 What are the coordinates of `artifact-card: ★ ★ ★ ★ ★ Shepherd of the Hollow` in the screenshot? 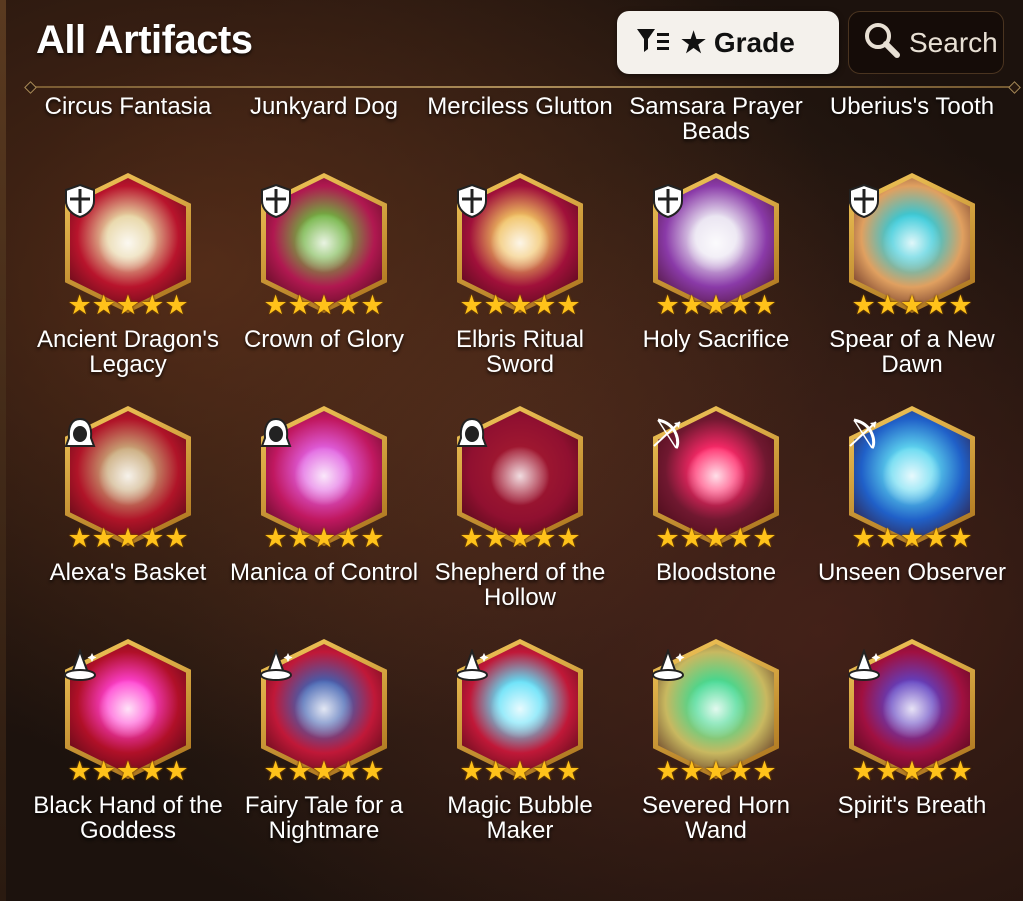 It's located at (520, 522).